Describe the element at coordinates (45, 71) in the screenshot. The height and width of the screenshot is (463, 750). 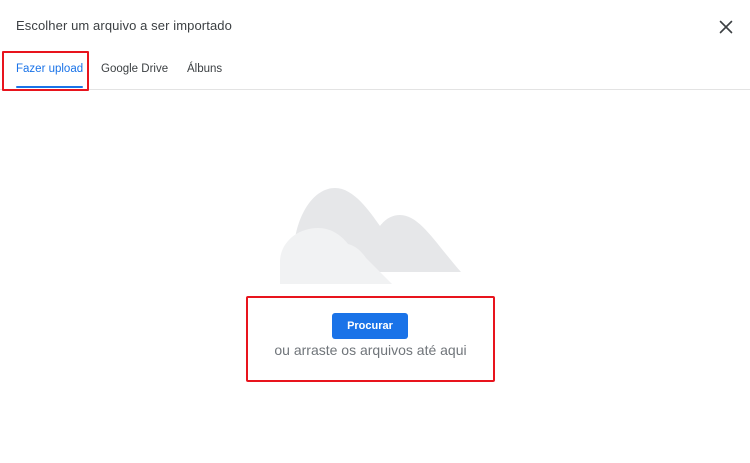
I see `tab-highlight-box` at that location.